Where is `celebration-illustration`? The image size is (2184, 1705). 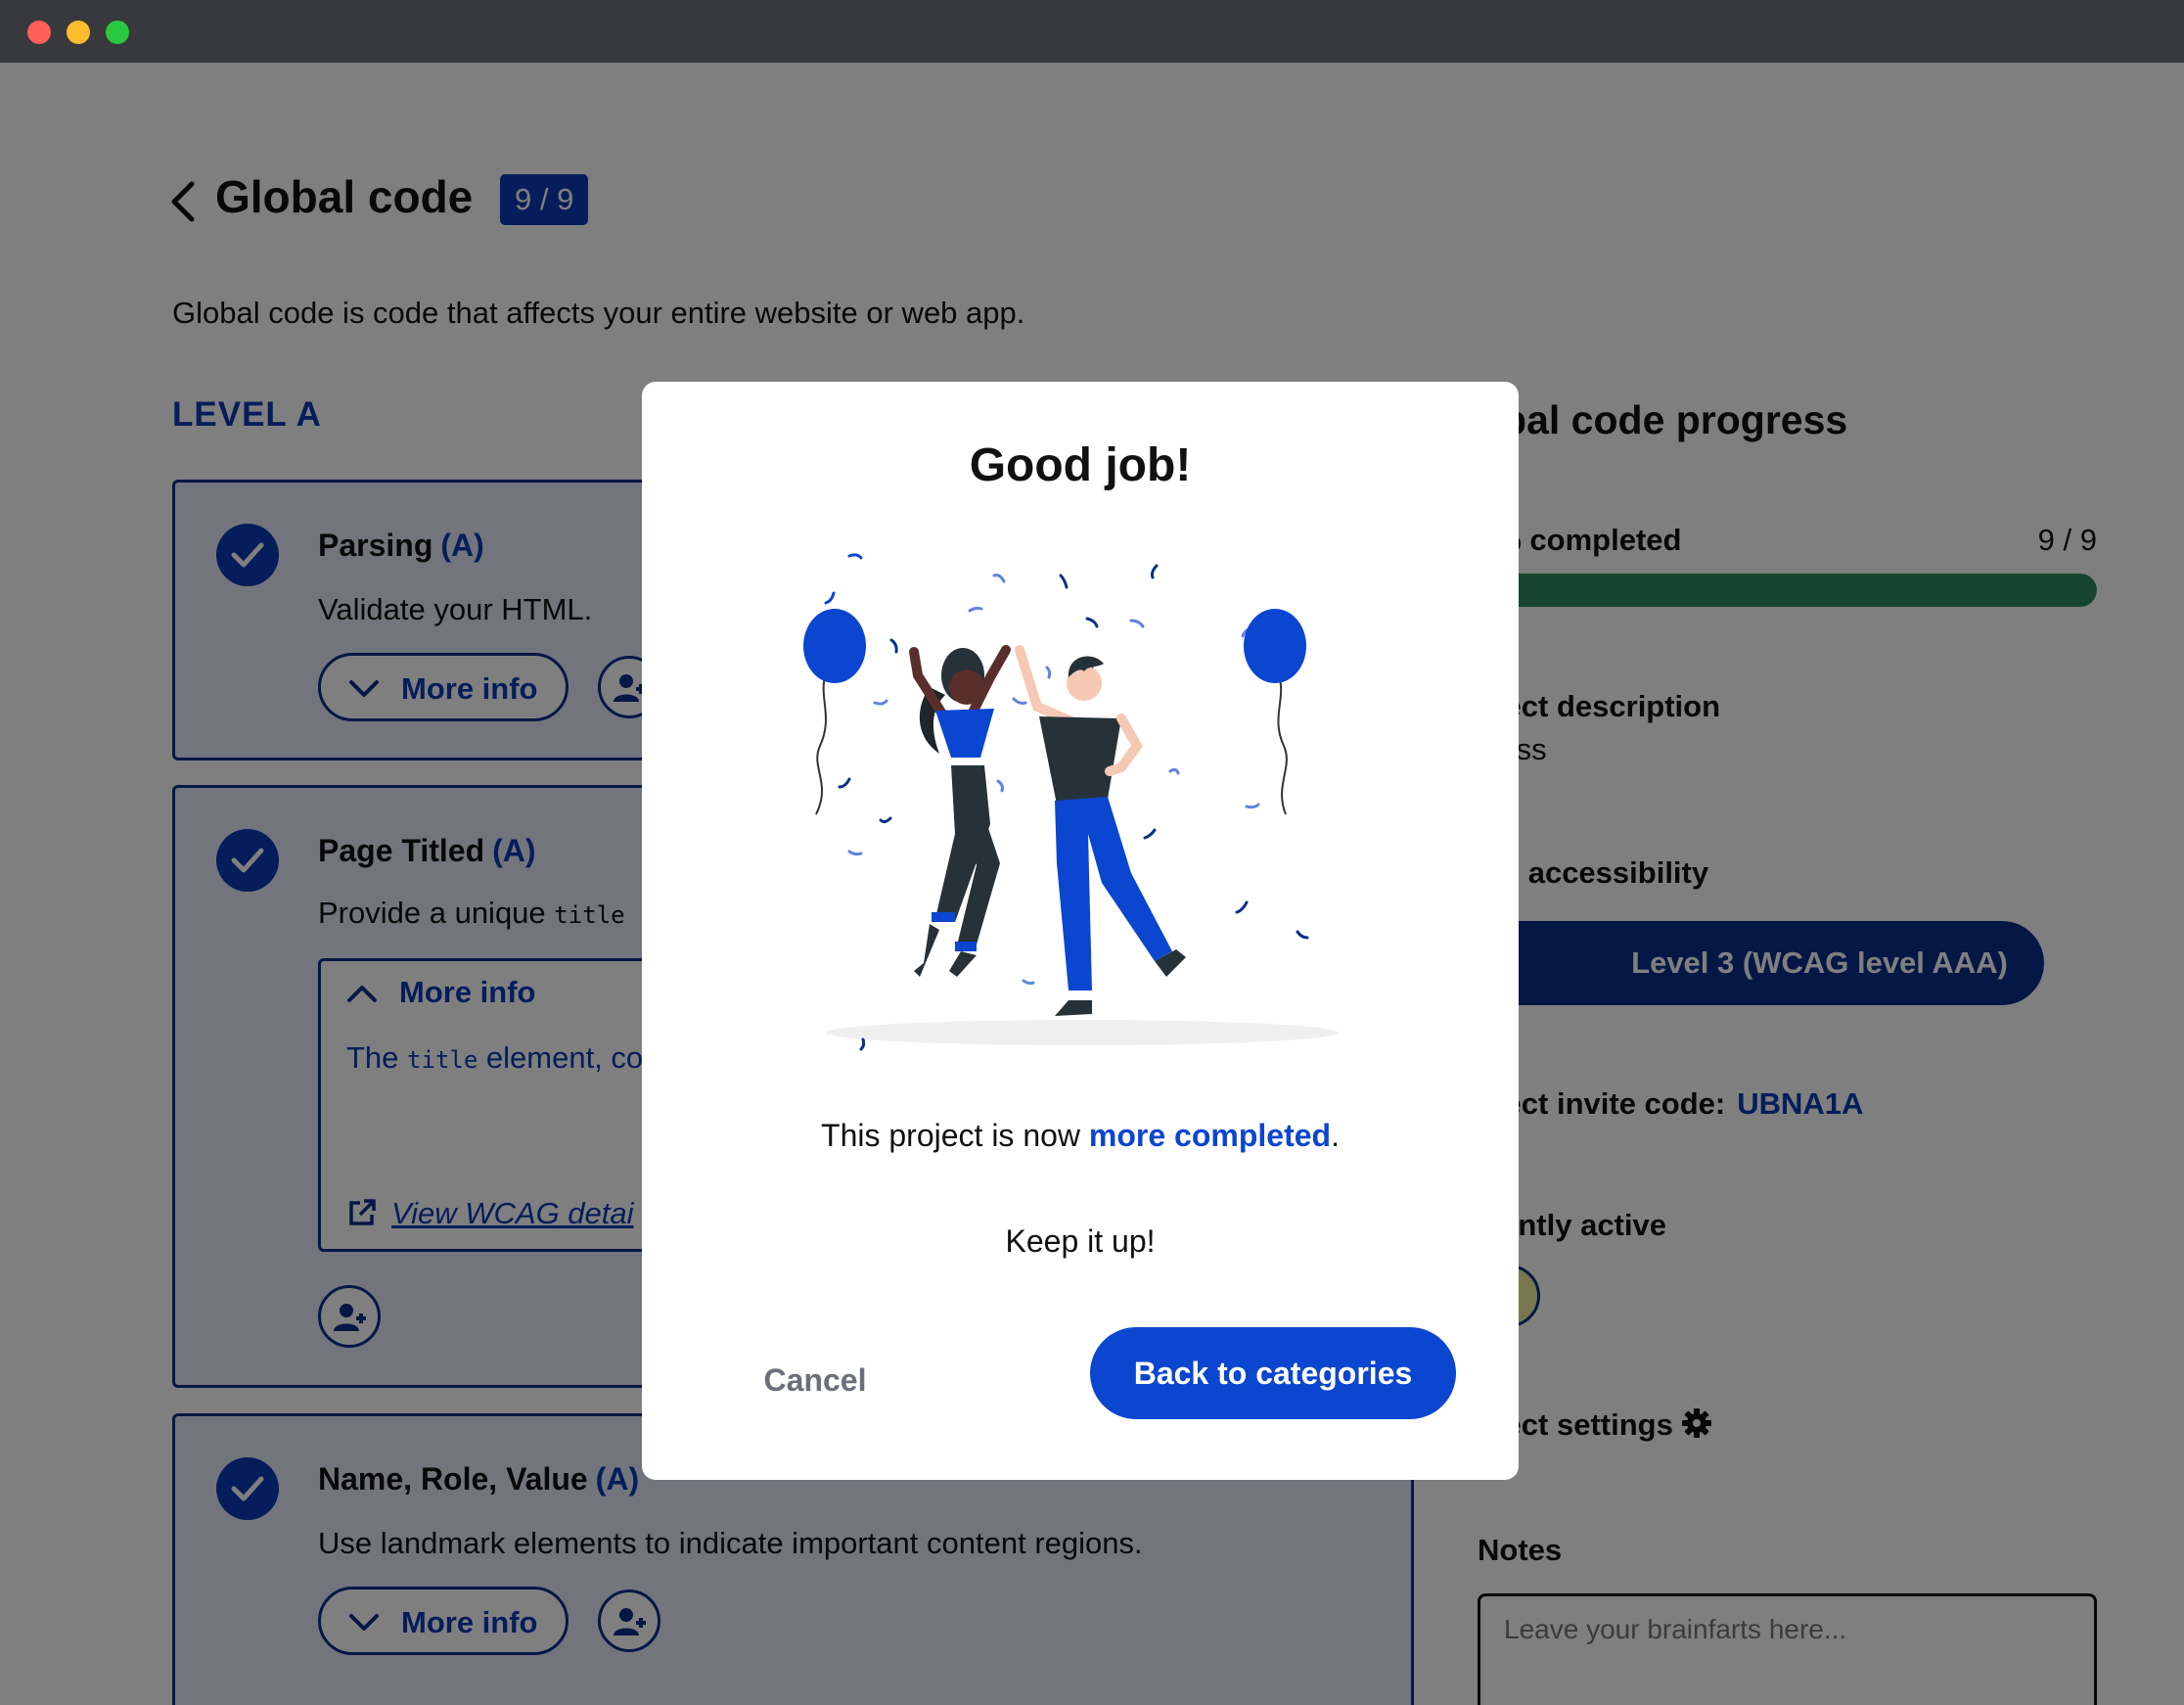 celebration-illustration is located at coordinates (1071, 802).